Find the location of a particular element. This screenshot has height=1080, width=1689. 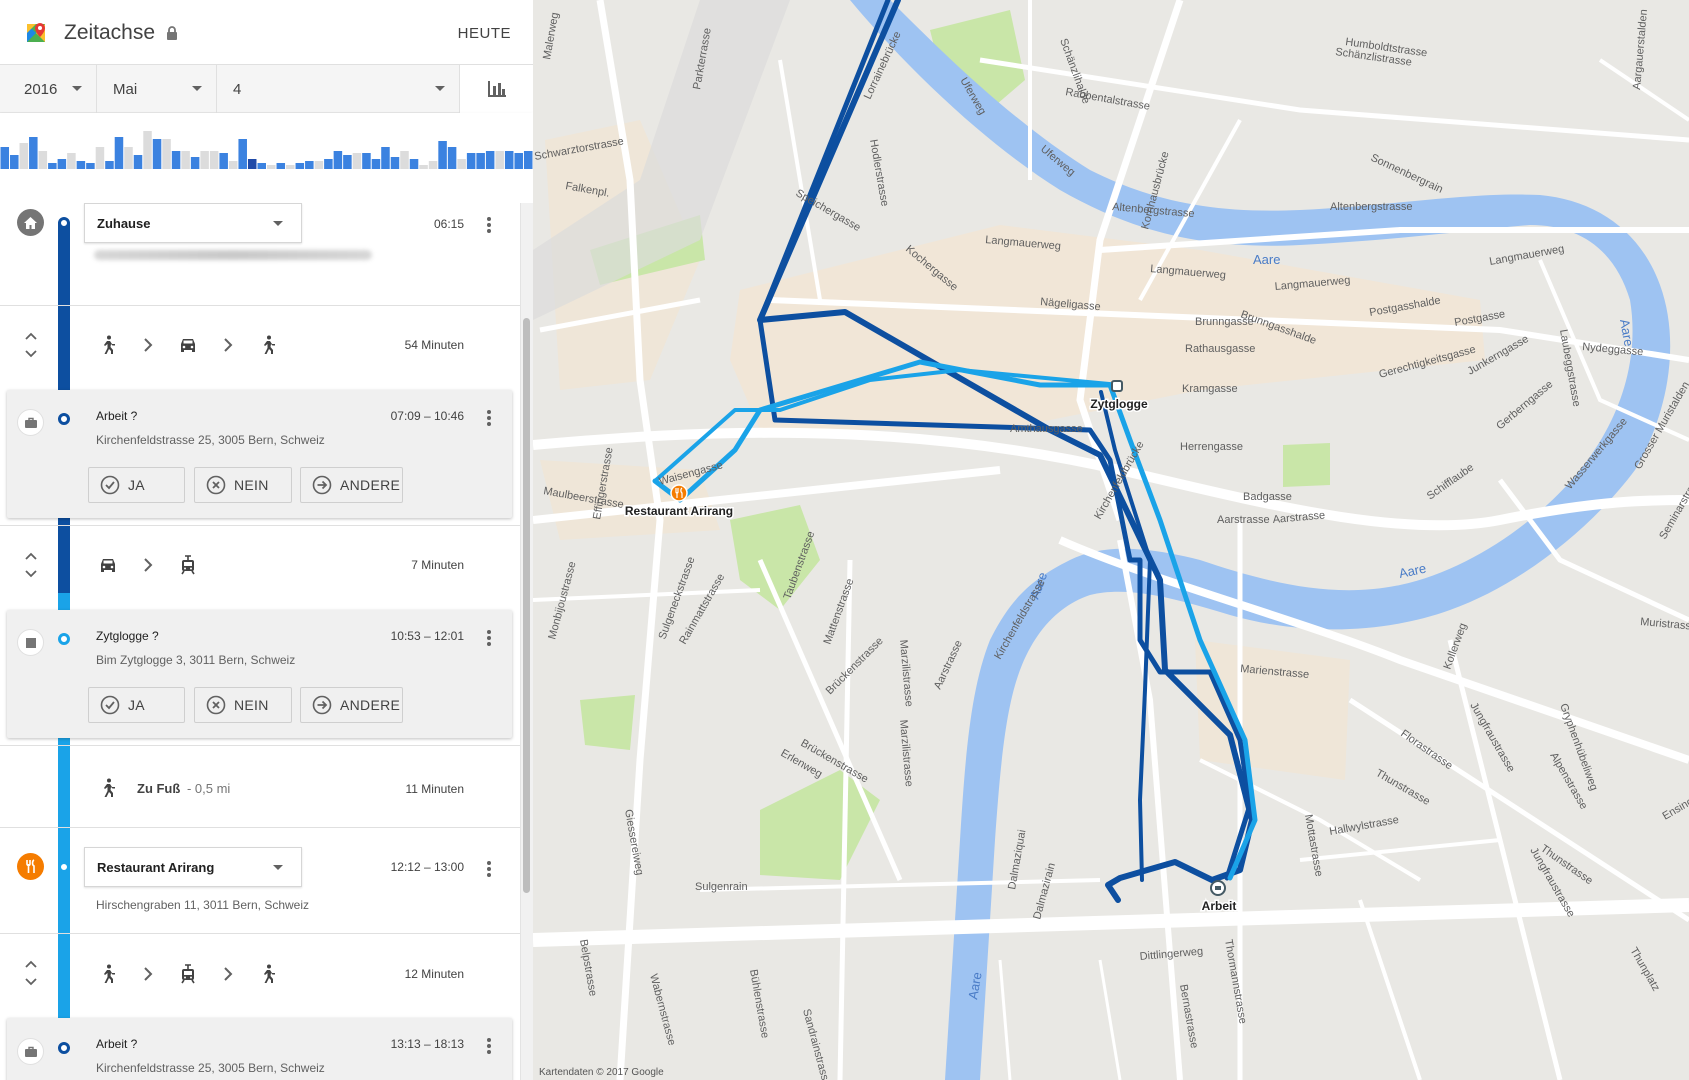

street-label: Kramgasse is located at coordinates (1210, 389).